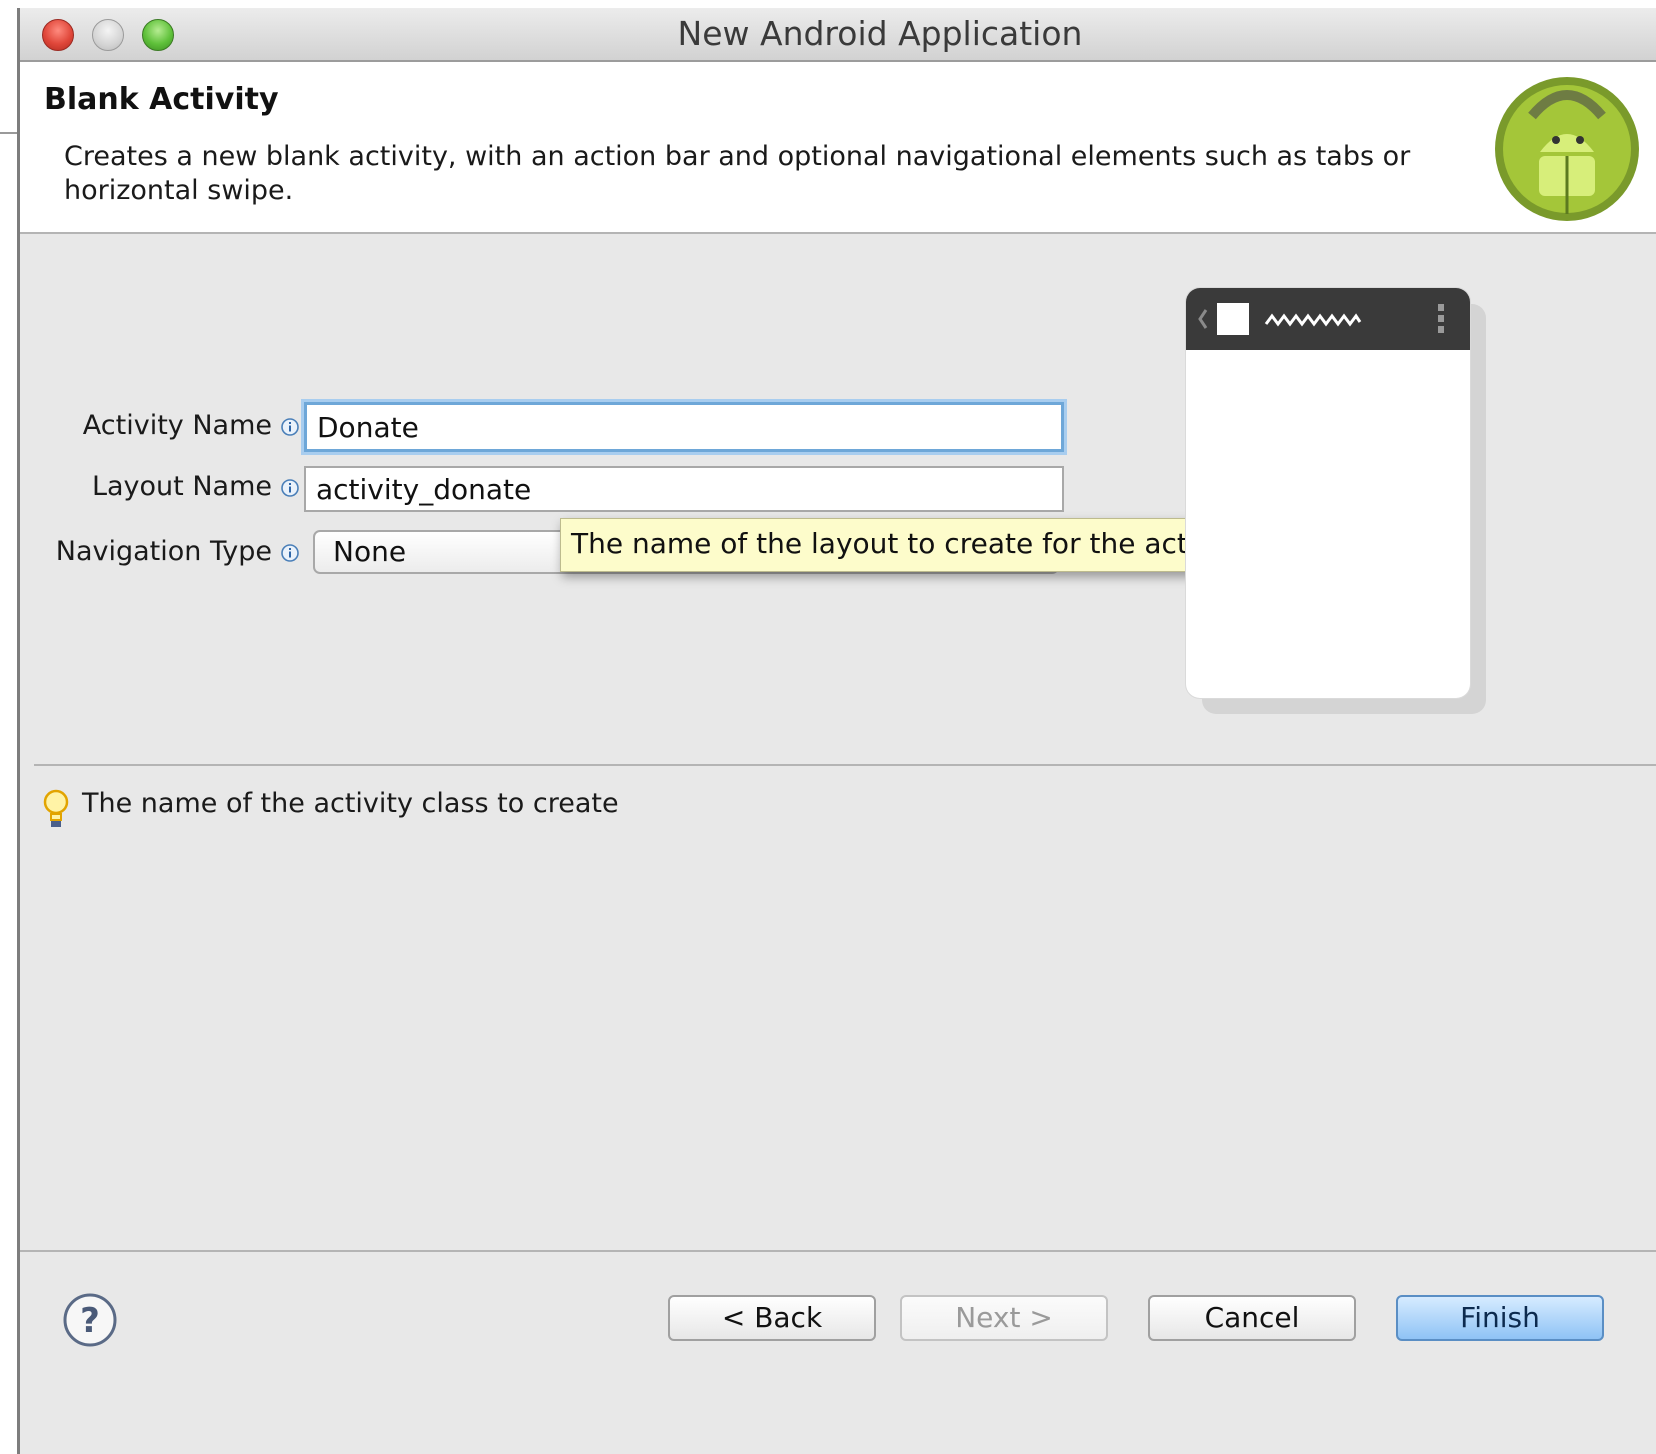 The height and width of the screenshot is (1454, 1656). Describe the element at coordinates (1004, 1318) in the screenshot. I see `next-button: Next >` at that location.